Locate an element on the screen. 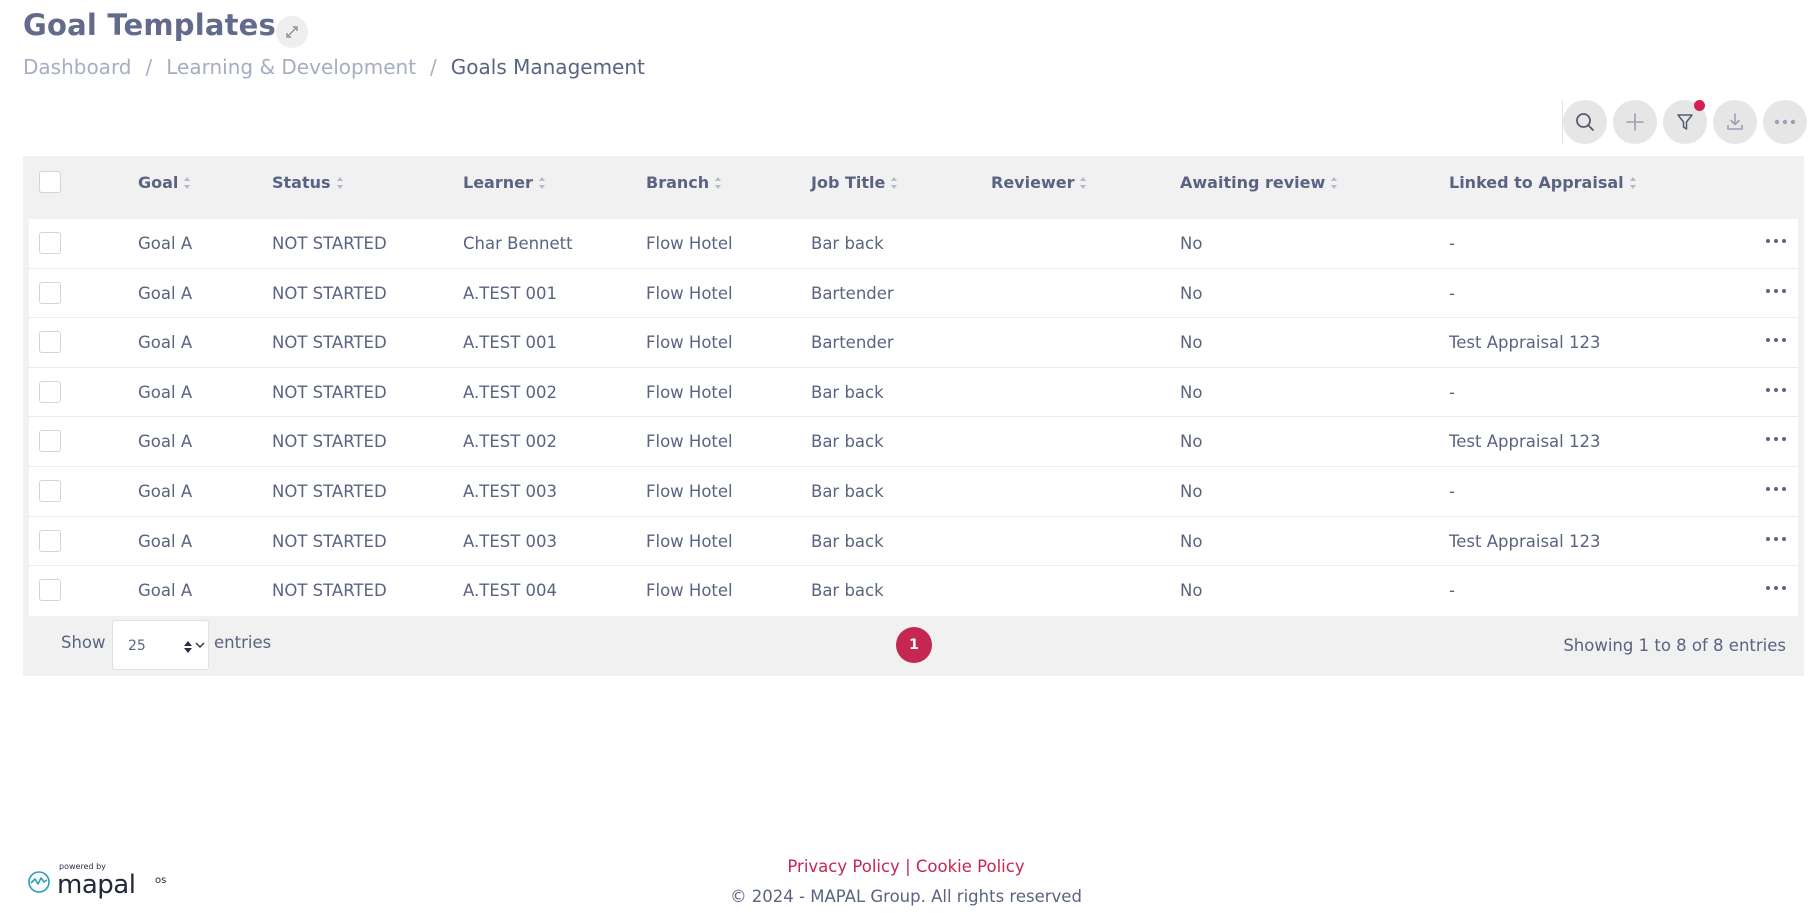 Image resolution: width=1812 pixels, height=913 pixels. select-all-checkbox is located at coordinates (50, 182).